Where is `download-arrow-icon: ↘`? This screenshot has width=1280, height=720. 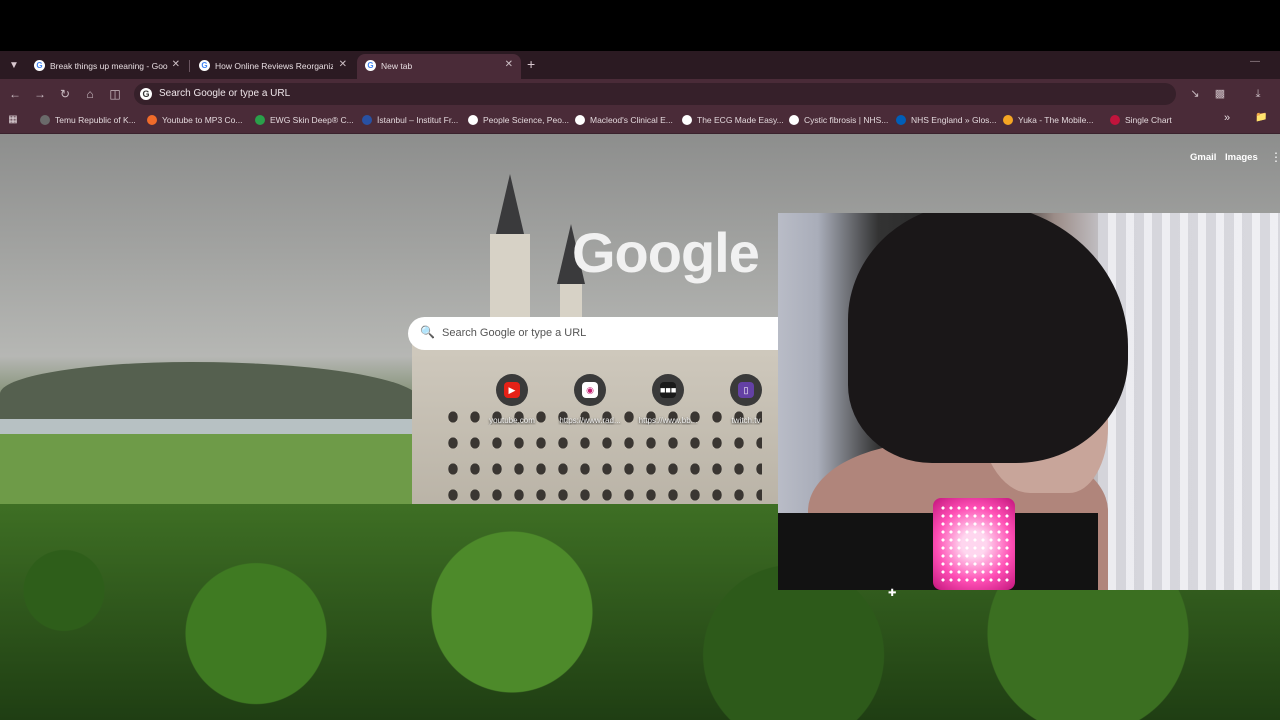
download-arrow-icon: ↘ is located at coordinates (1195, 94).